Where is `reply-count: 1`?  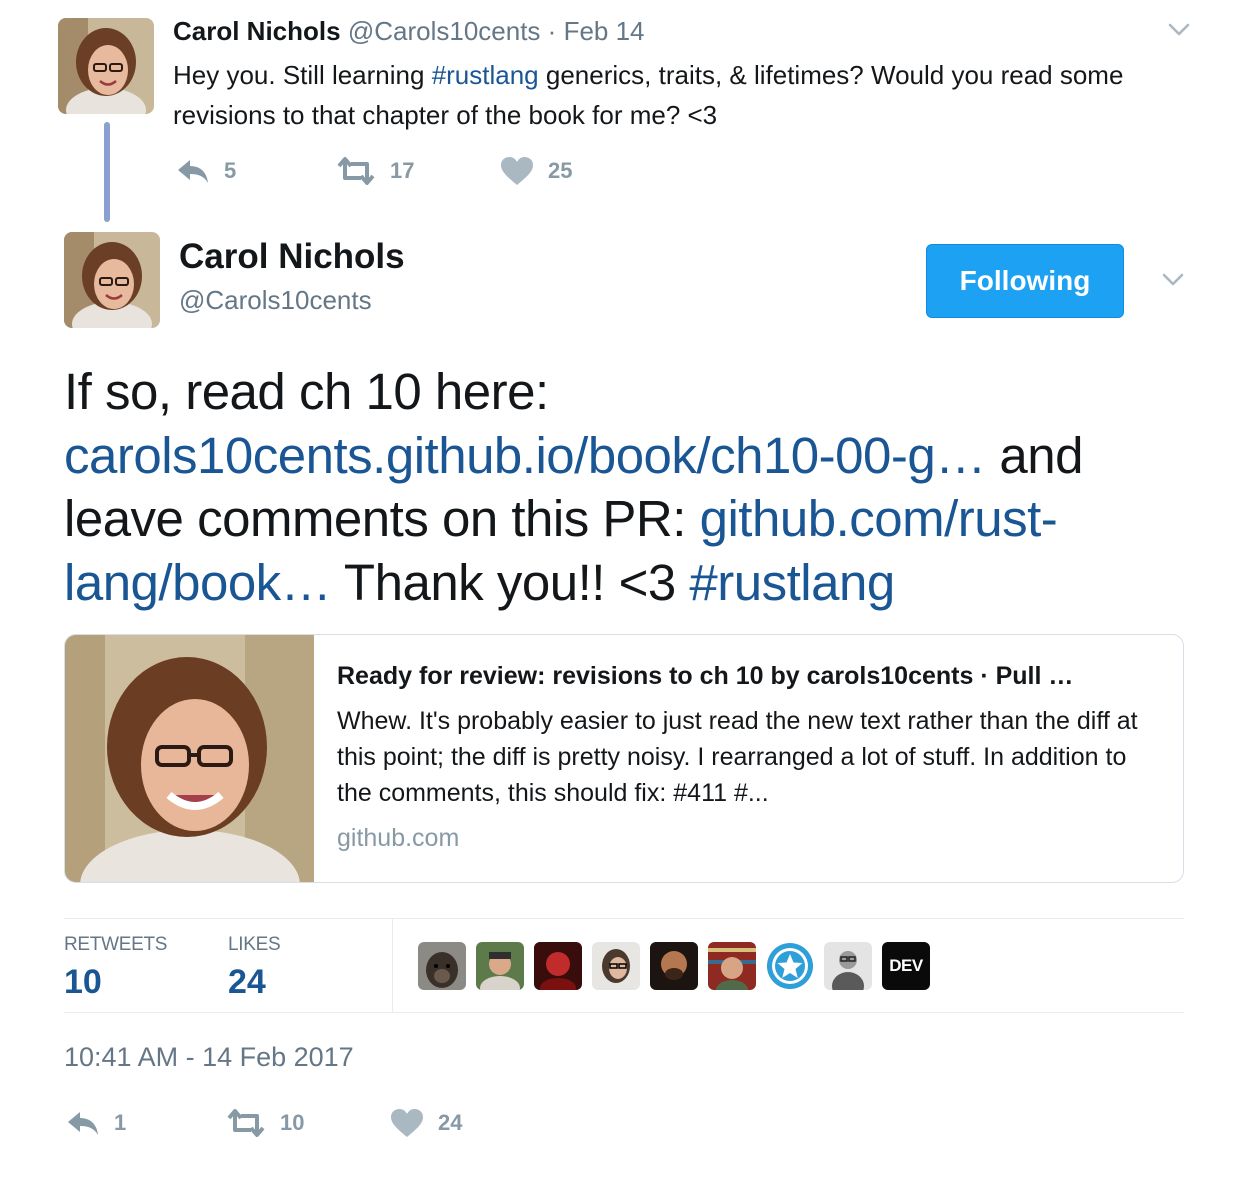
reply-count: 1 is located at coordinates (120, 1122).